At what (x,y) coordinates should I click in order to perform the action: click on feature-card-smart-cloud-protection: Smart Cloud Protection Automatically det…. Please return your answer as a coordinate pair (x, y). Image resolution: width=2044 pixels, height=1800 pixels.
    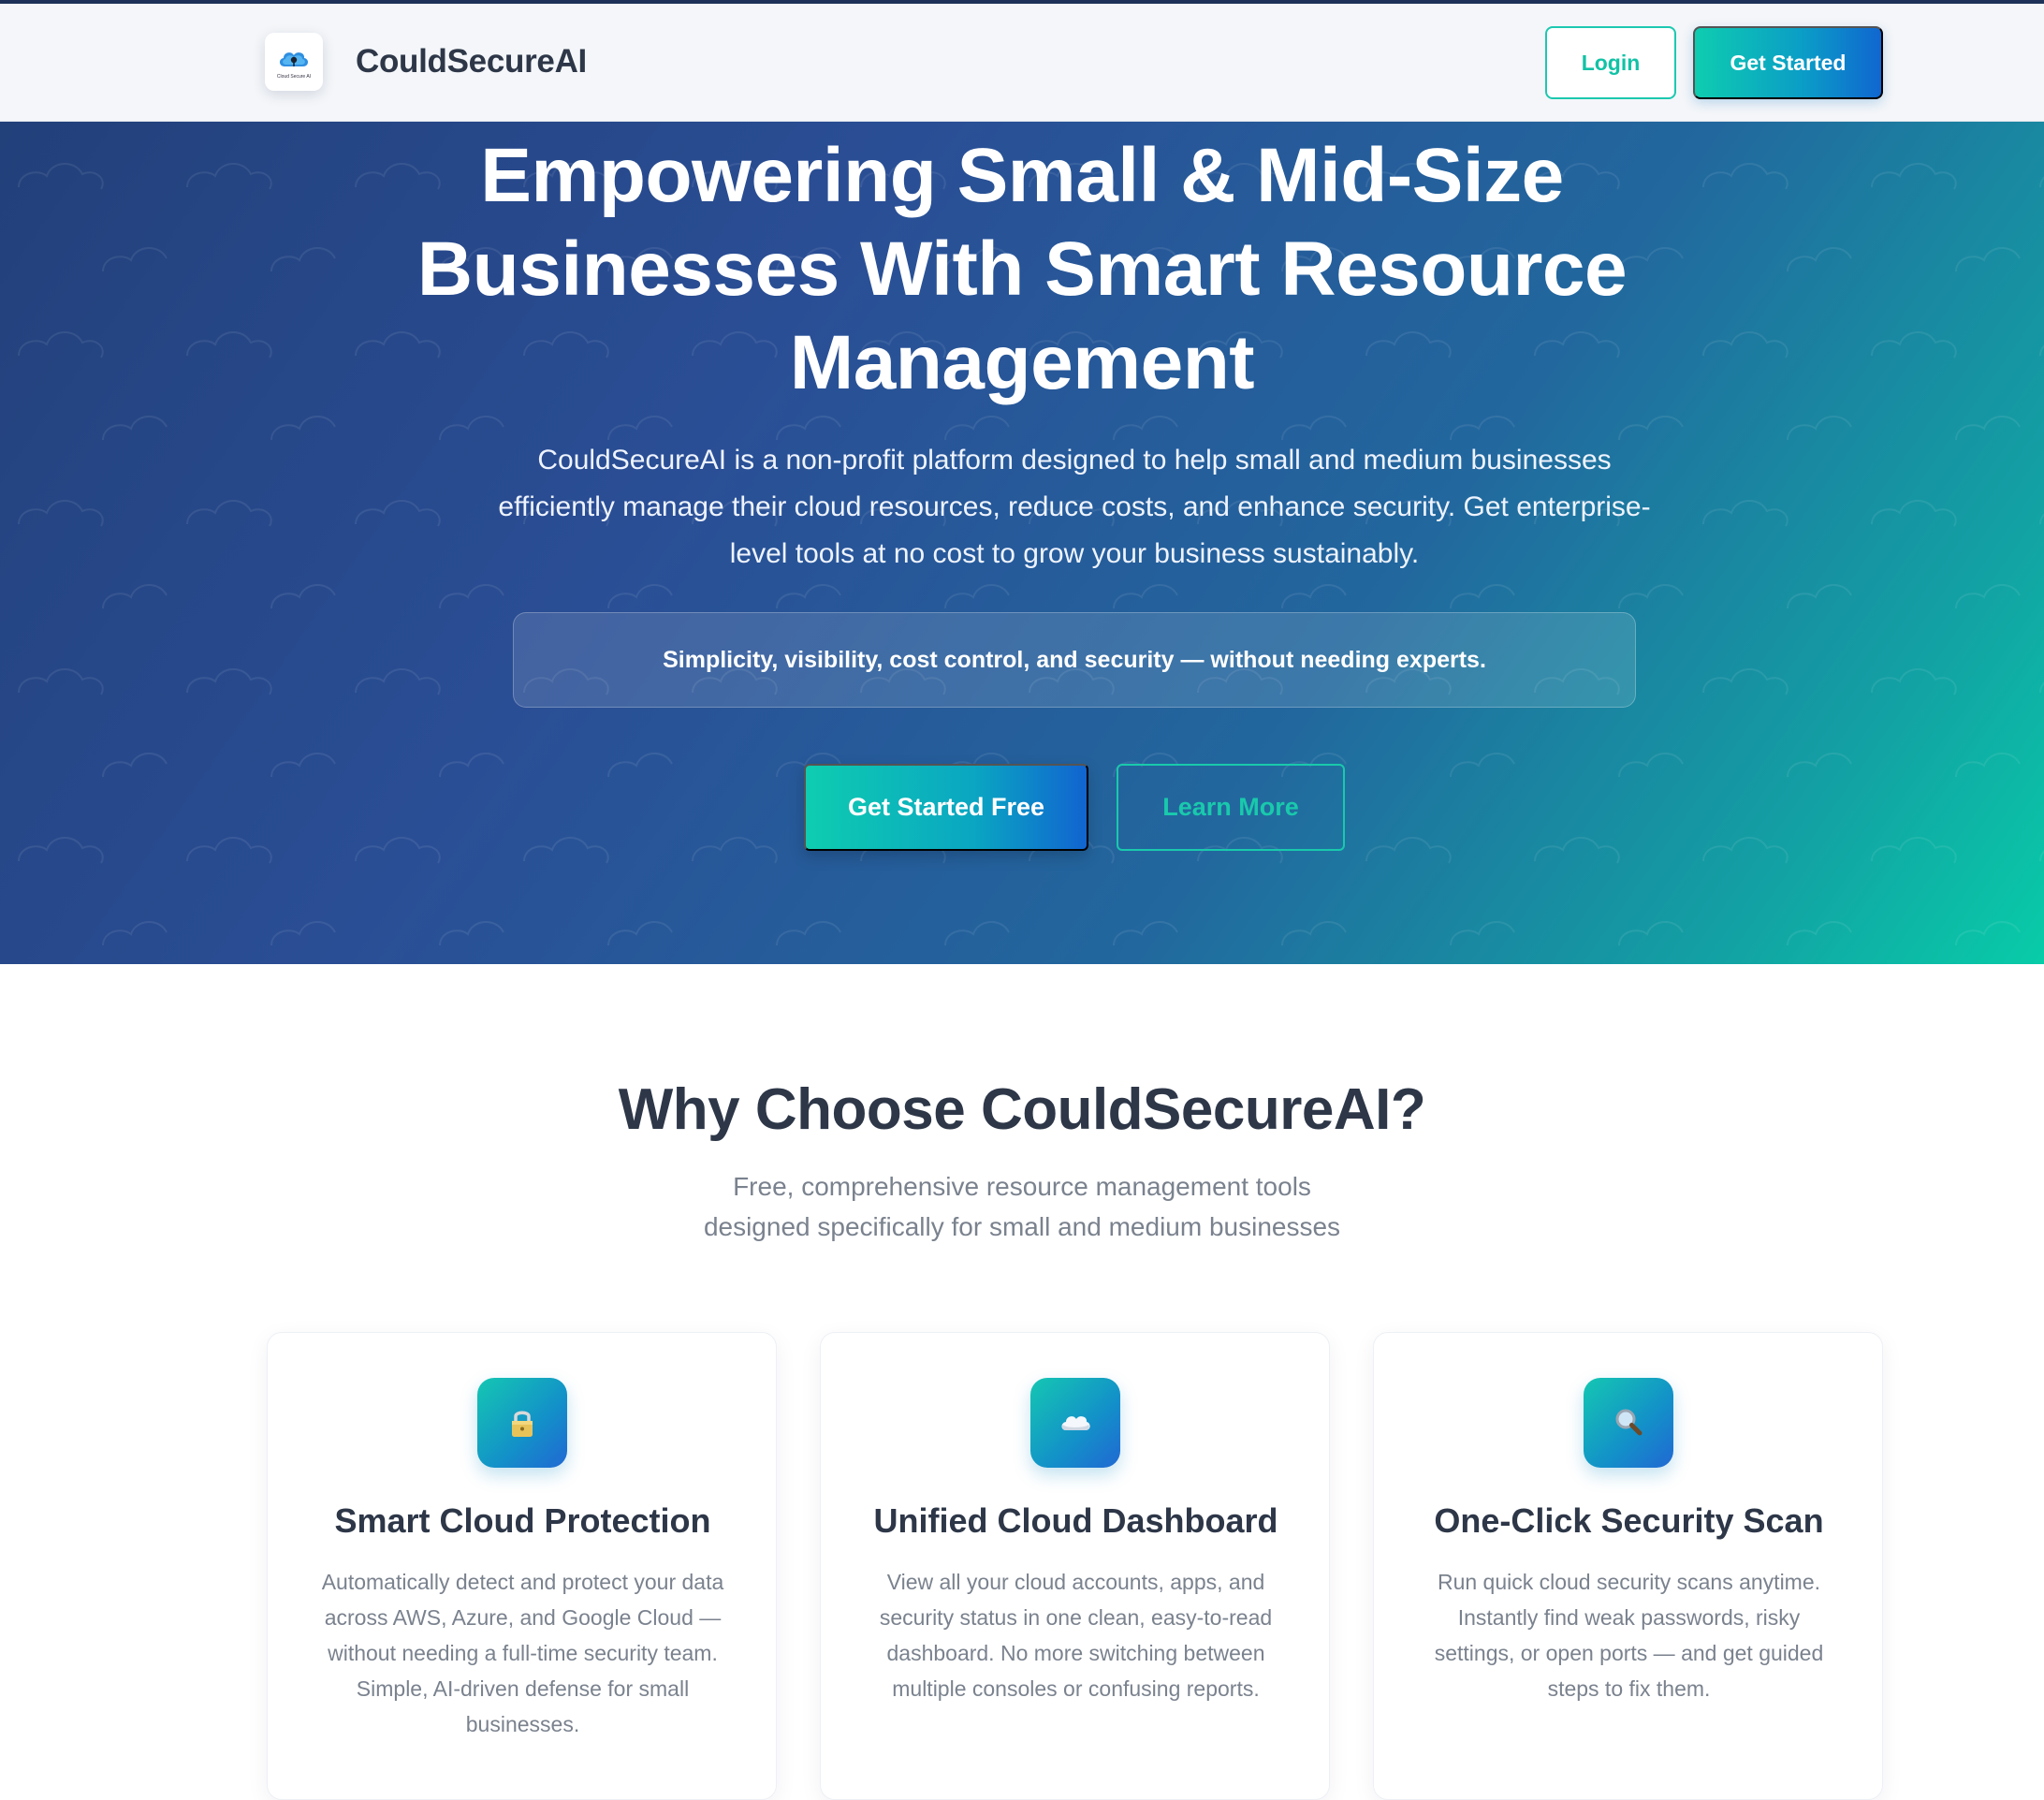
    Looking at the image, I should click on (522, 1566).